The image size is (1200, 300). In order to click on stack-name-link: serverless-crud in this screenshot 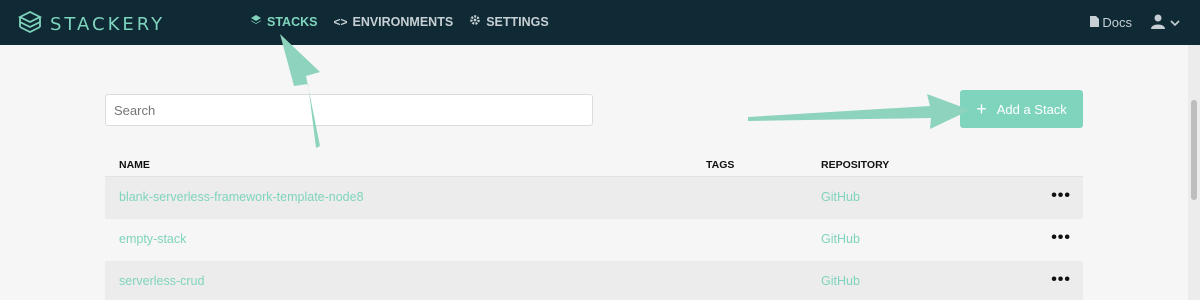, I will do `click(161, 281)`.